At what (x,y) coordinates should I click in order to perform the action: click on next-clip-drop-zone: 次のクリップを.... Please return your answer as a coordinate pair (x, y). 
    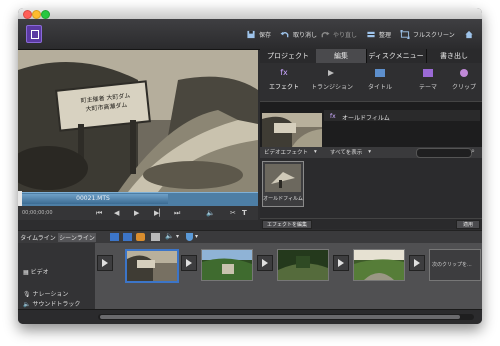
    Looking at the image, I should click on (455, 265).